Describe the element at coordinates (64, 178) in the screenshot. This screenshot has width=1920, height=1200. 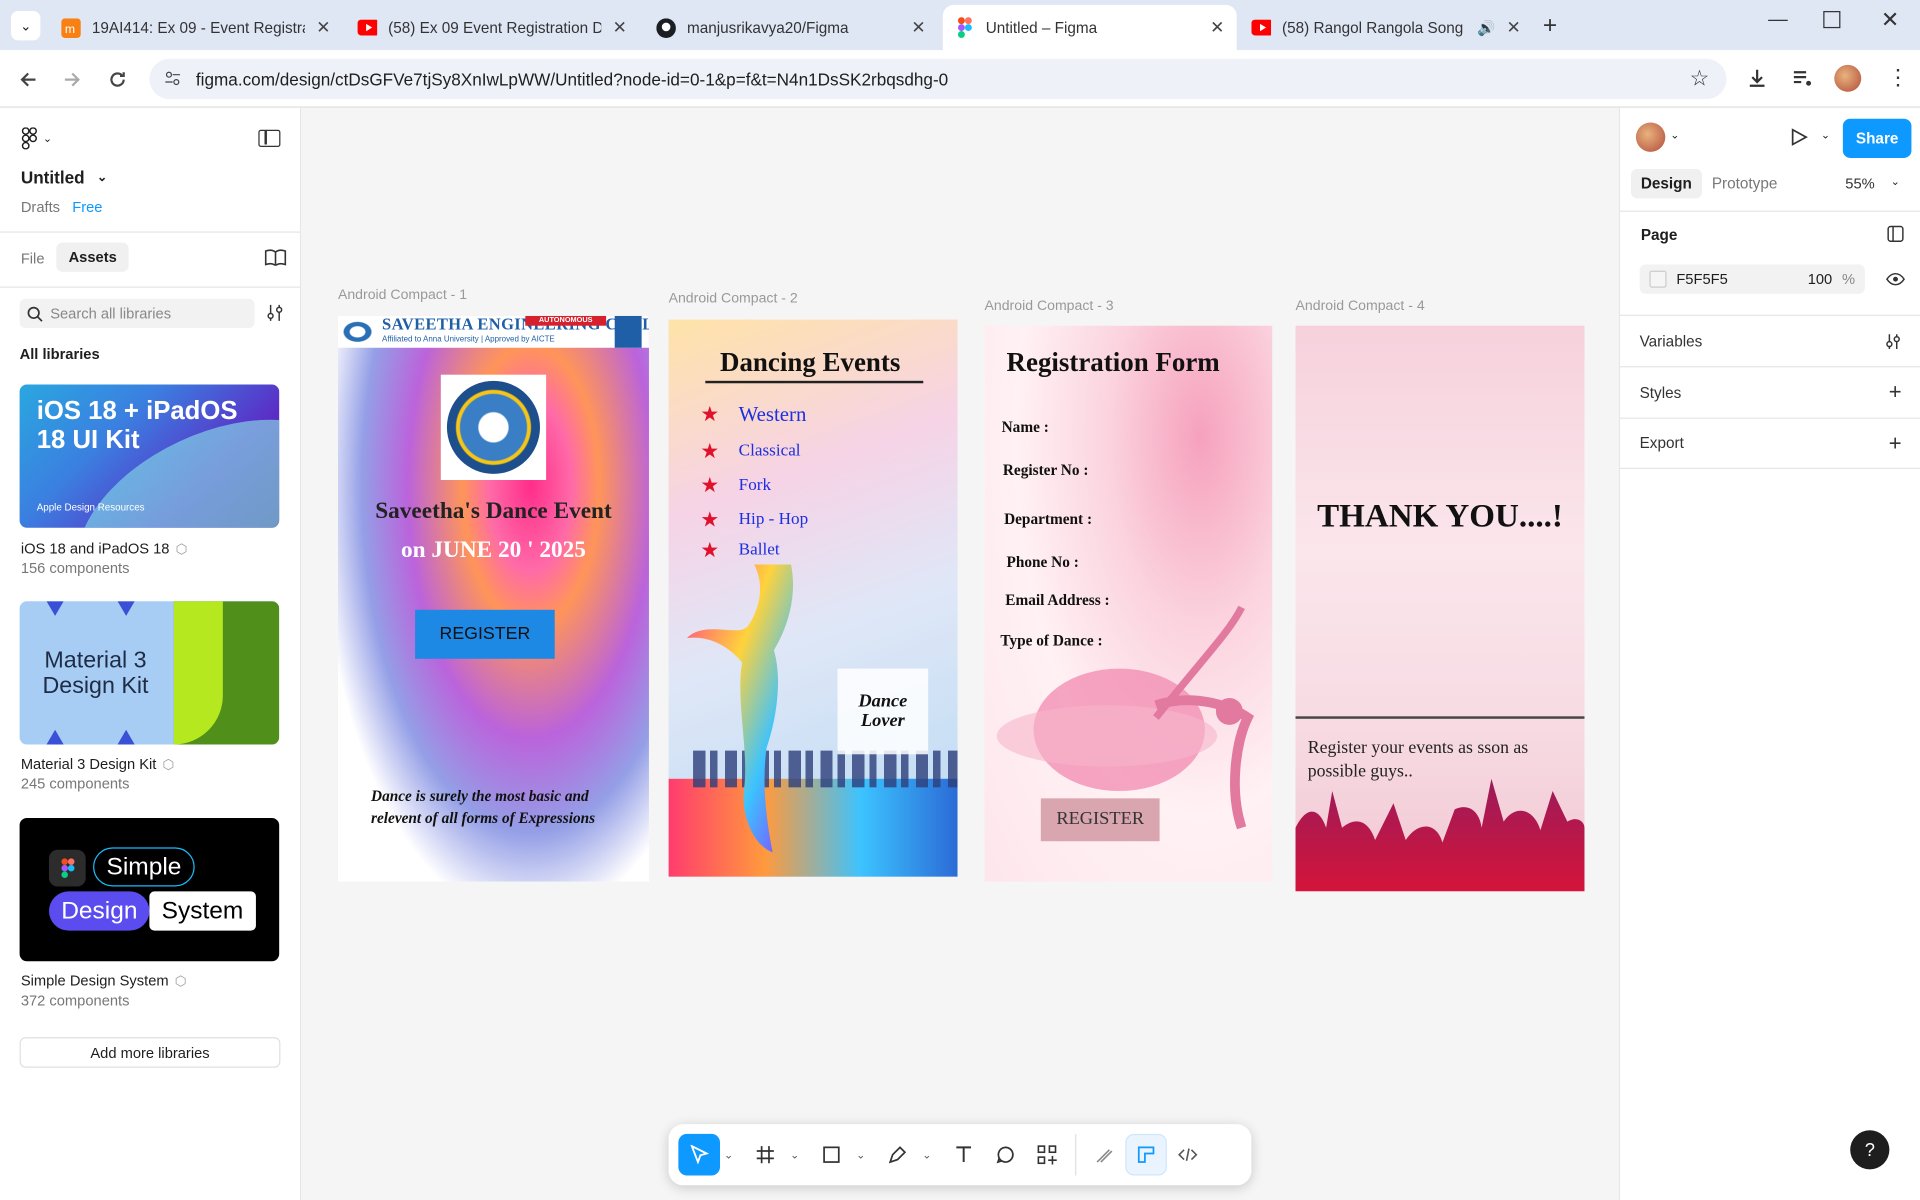
I see `file-name: Untitled ⌄` at that location.